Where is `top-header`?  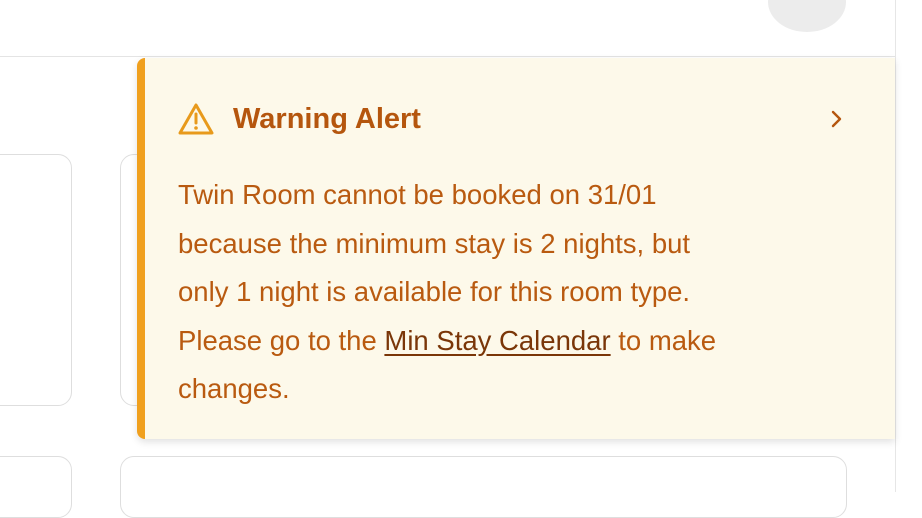 top-header is located at coordinates (447, 28).